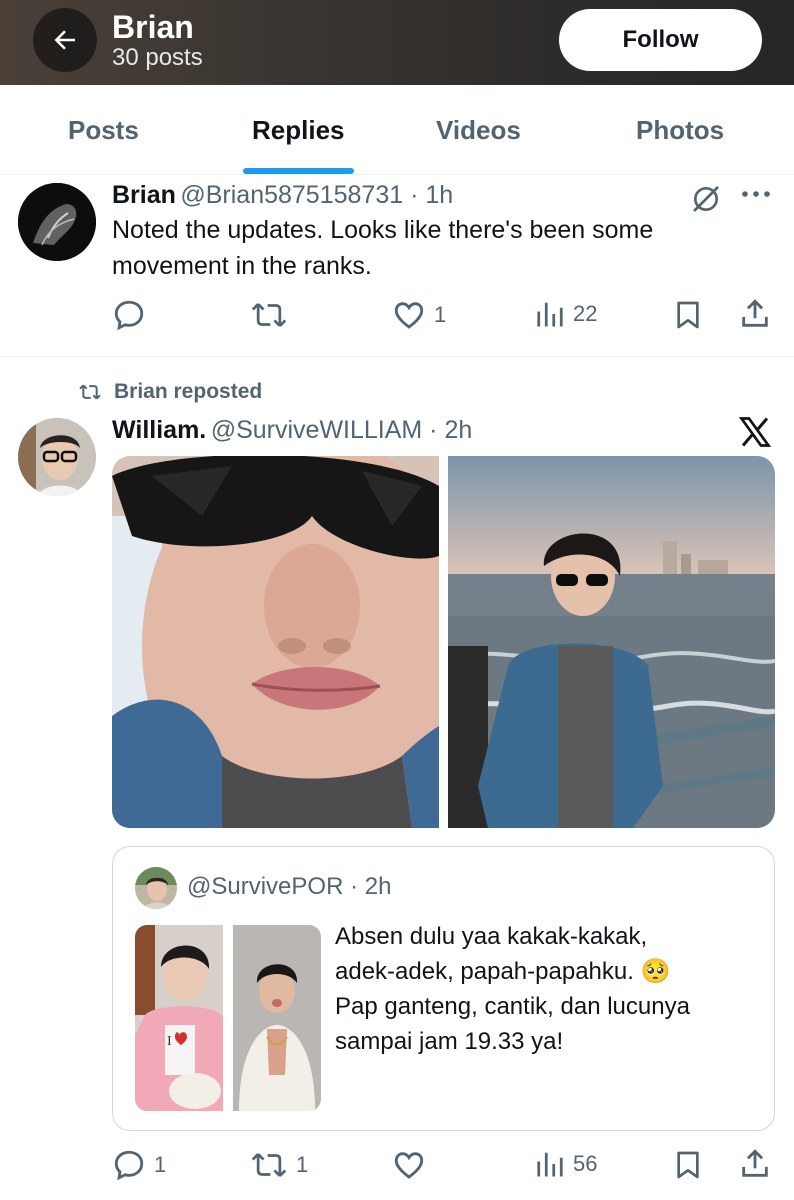 This screenshot has height=1200, width=794. Describe the element at coordinates (585, 313) in the screenshot. I see `views-count: 22` at that location.